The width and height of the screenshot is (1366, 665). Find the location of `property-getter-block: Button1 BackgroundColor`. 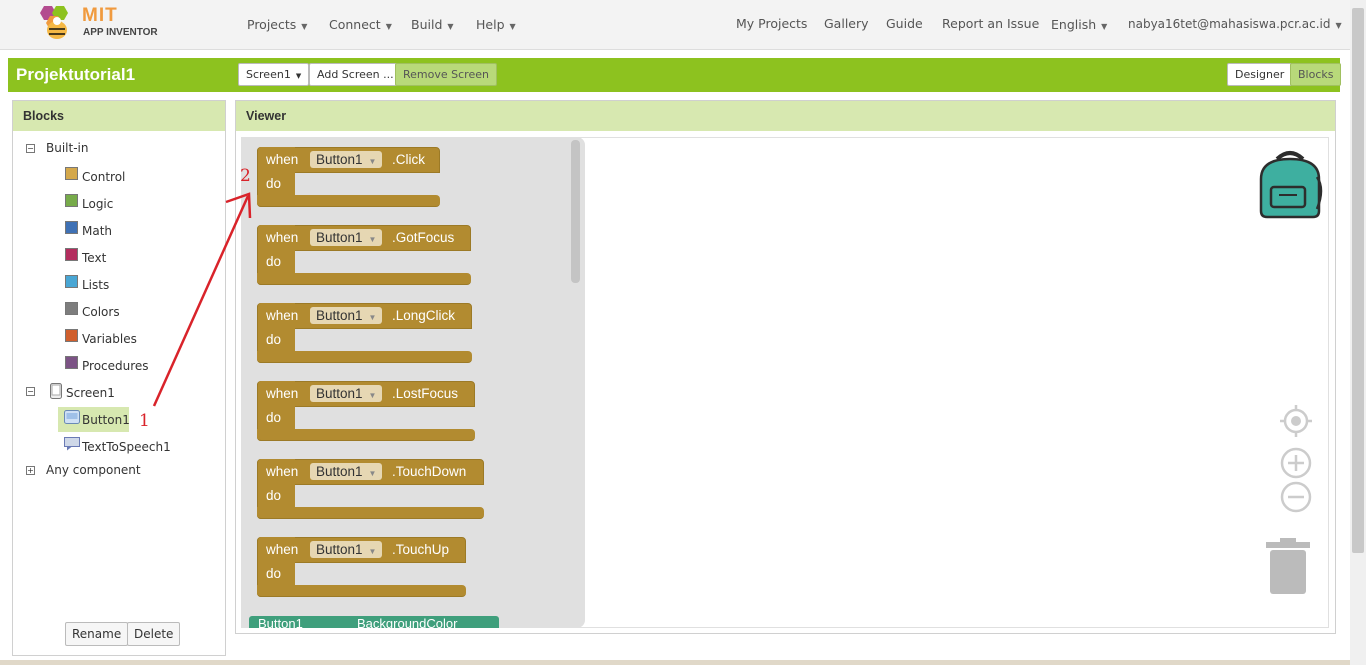

property-getter-block: Button1 BackgroundColor is located at coordinates (374, 622).